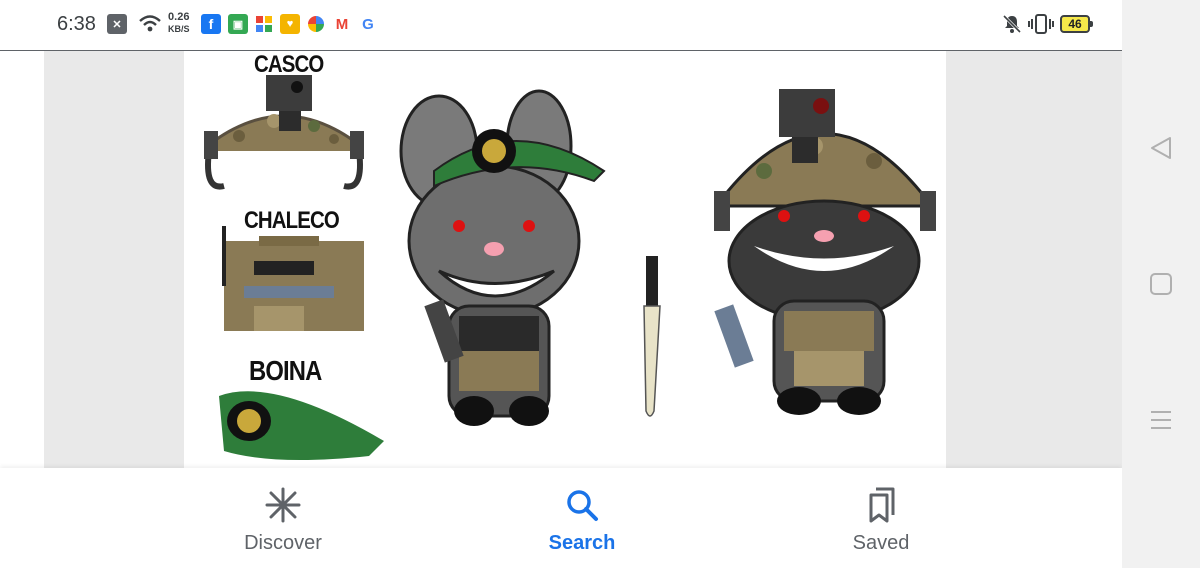 Image resolution: width=1200 pixels, height=568 pixels. Describe the element at coordinates (561, 25) in the screenshot. I see `status-bar: 6:38 ✕ 0.26 KB/S f ▣ ♥ M G 46` at that location.